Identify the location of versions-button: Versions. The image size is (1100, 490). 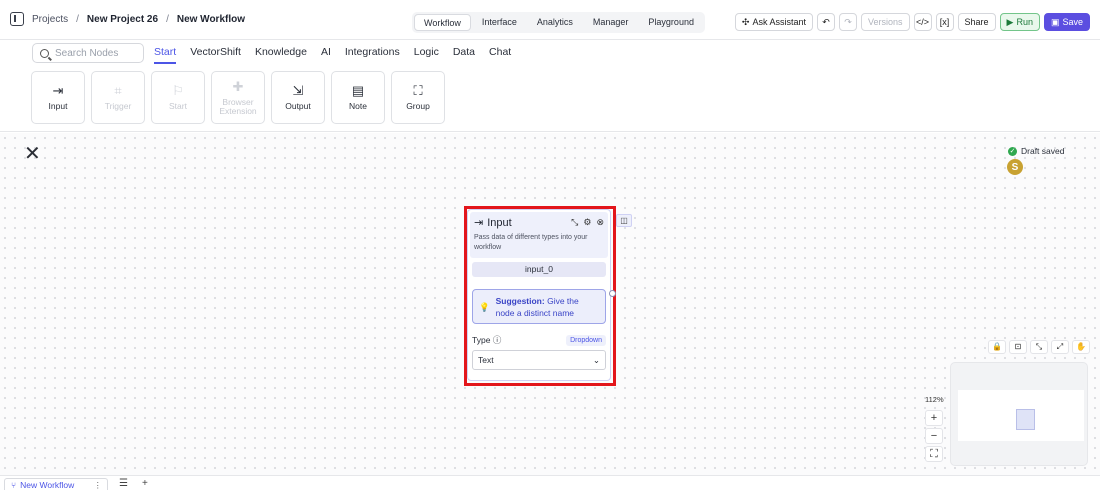
(885, 22).